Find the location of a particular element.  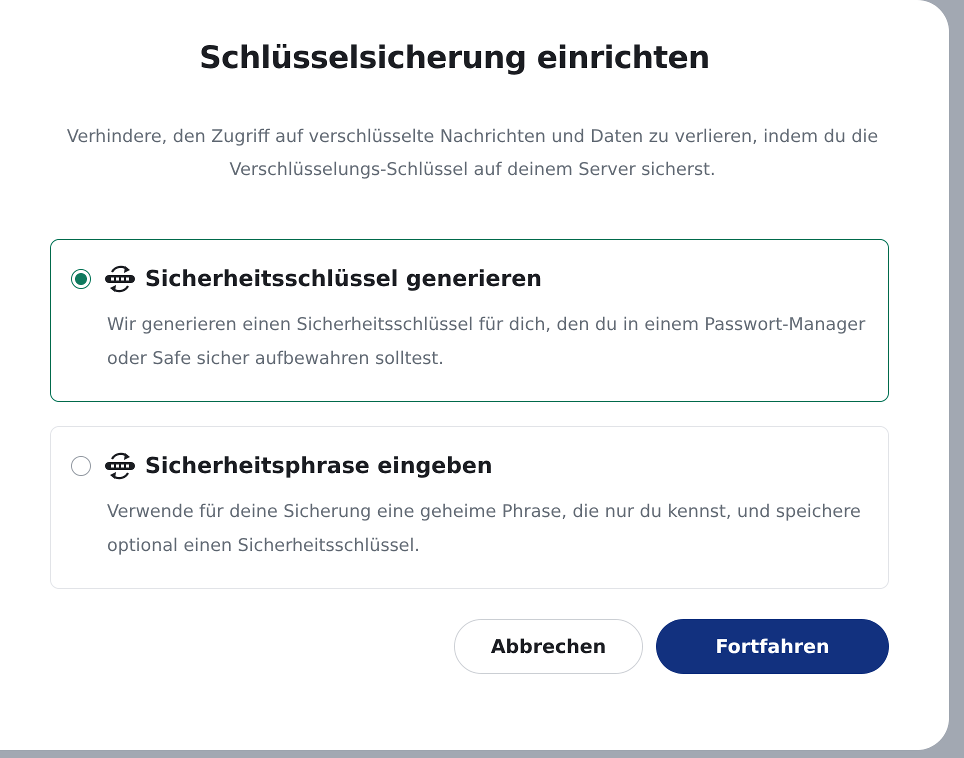

continue-button: Fortfahren is located at coordinates (772, 646).